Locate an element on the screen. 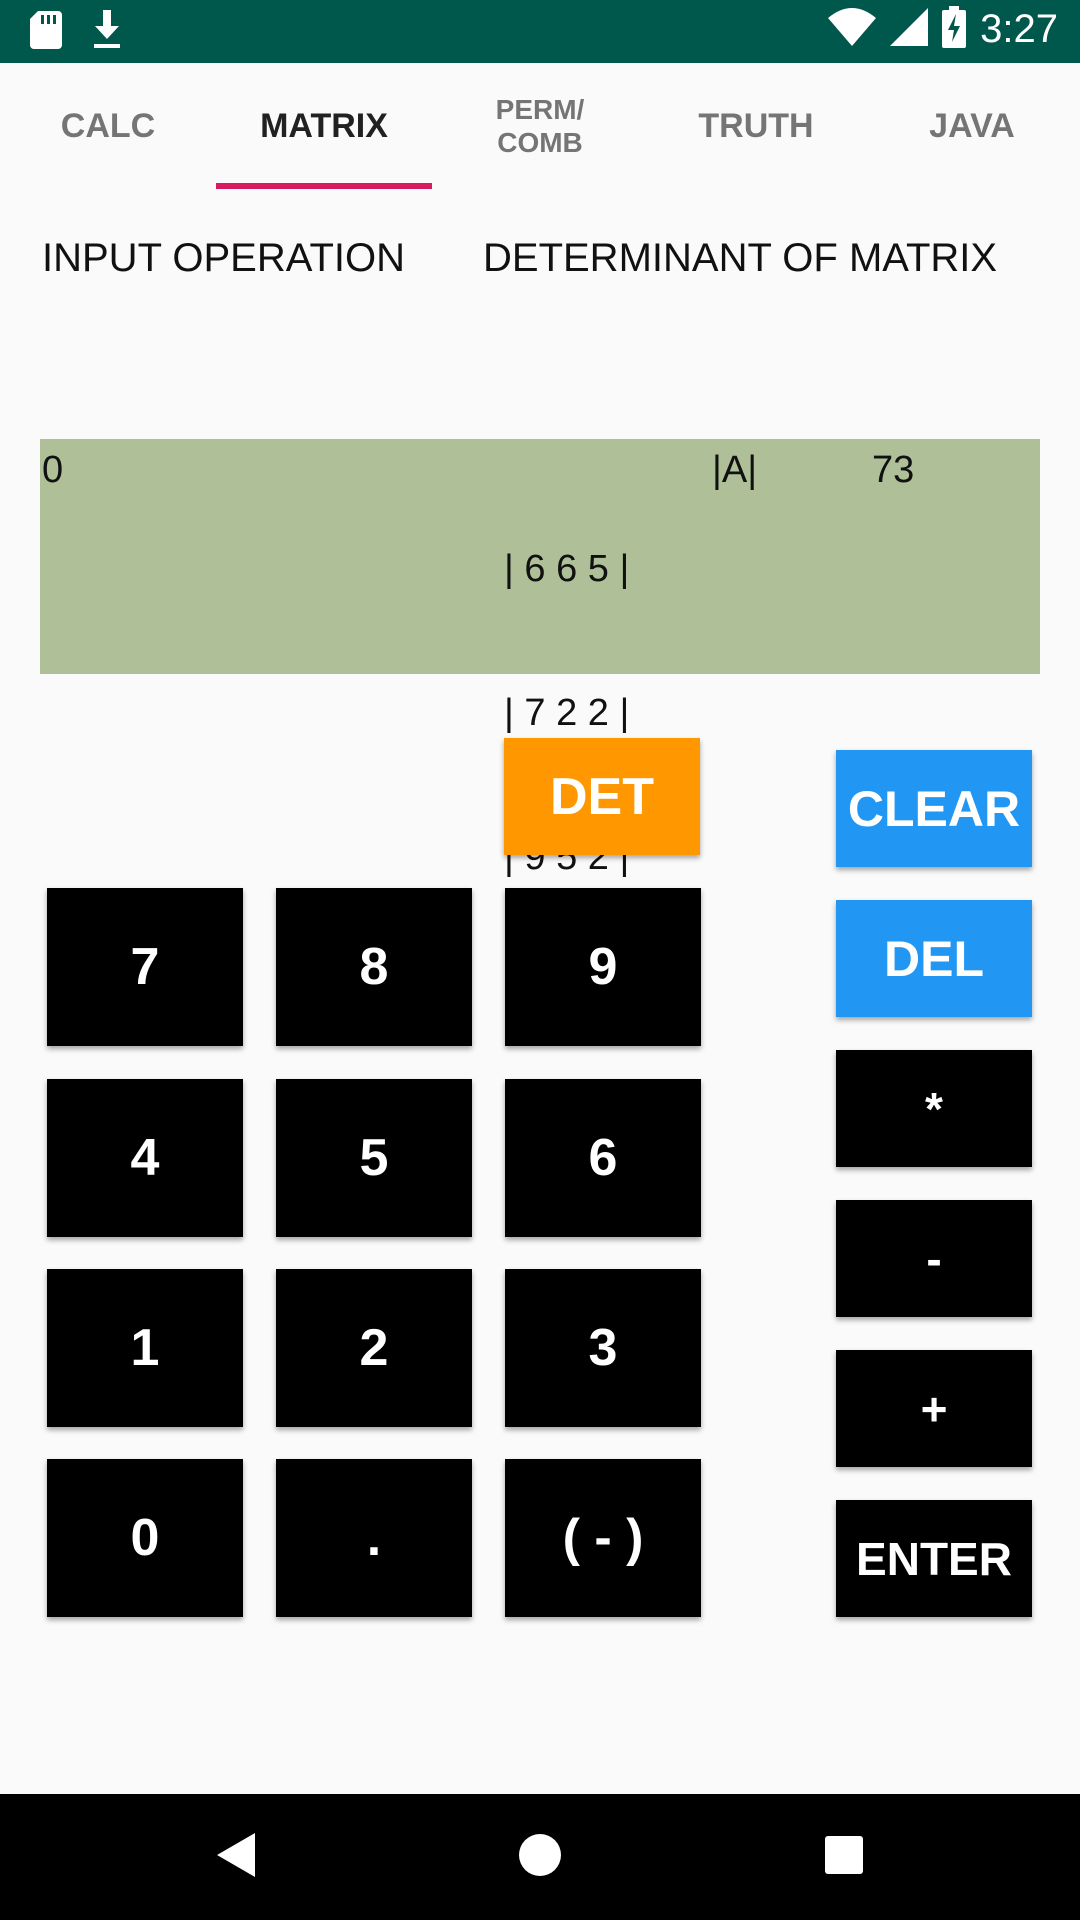 The width and height of the screenshot is (1080, 1920). key-6: 6 is located at coordinates (603, 1158).